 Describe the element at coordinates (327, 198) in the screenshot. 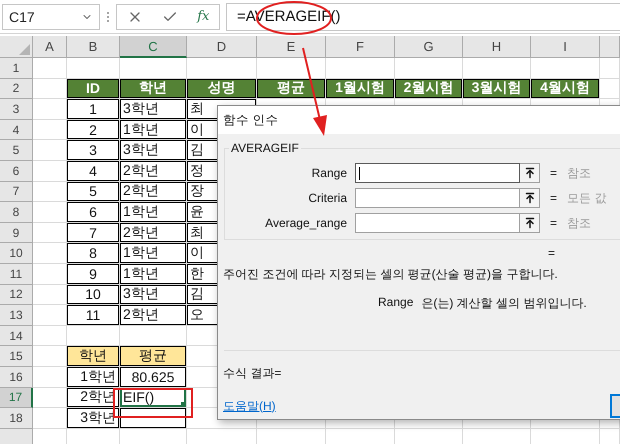

I see `argument-label: Criteria` at that location.